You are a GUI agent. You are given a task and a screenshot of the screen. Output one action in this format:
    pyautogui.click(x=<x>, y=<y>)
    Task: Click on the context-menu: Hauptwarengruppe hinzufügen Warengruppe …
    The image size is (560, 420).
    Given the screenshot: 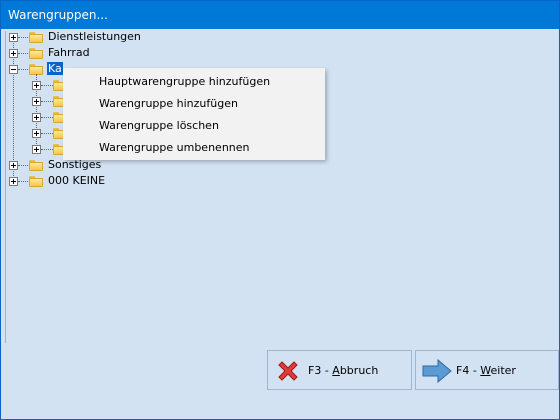 What is the action you would take?
    pyautogui.click(x=194, y=114)
    